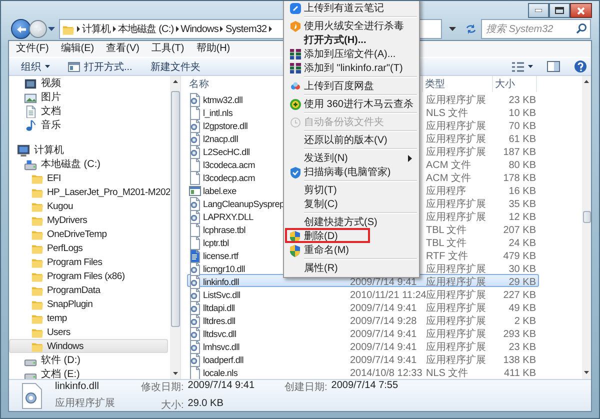 This screenshot has height=419, width=600. What do you see at coordinates (88, 192) in the screenshot?
I see `nav-item: HP_LaserJet_Pro_M201-M202` at bounding box center [88, 192].